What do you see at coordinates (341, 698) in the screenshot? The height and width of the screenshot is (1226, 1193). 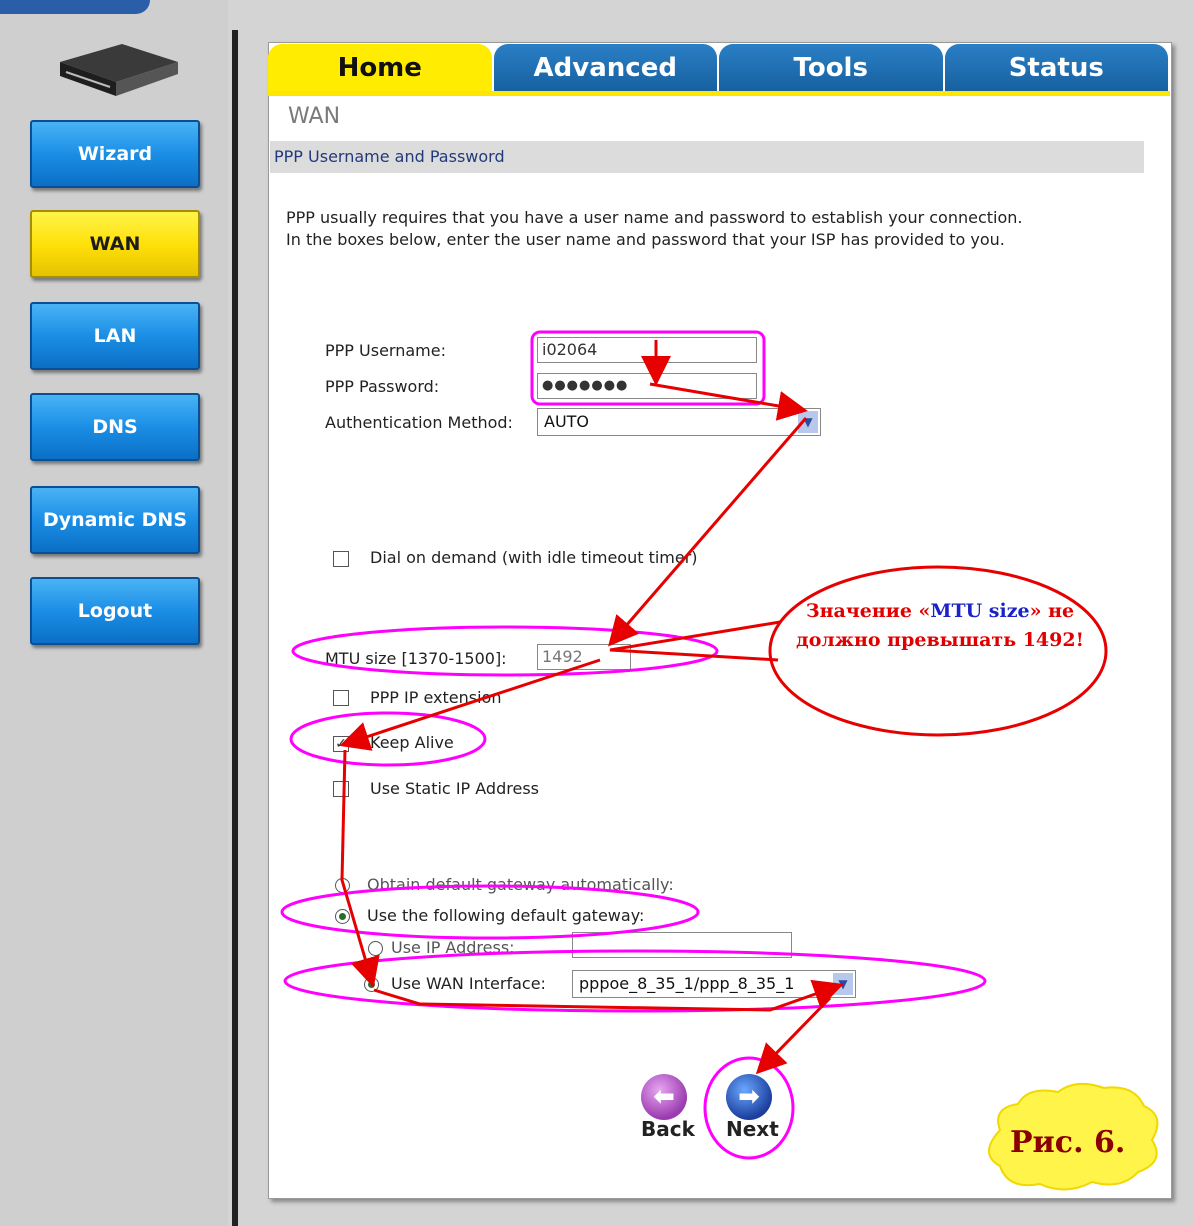 I see `ppp-ip-extension-checkbox` at bounding box center [341, 698].